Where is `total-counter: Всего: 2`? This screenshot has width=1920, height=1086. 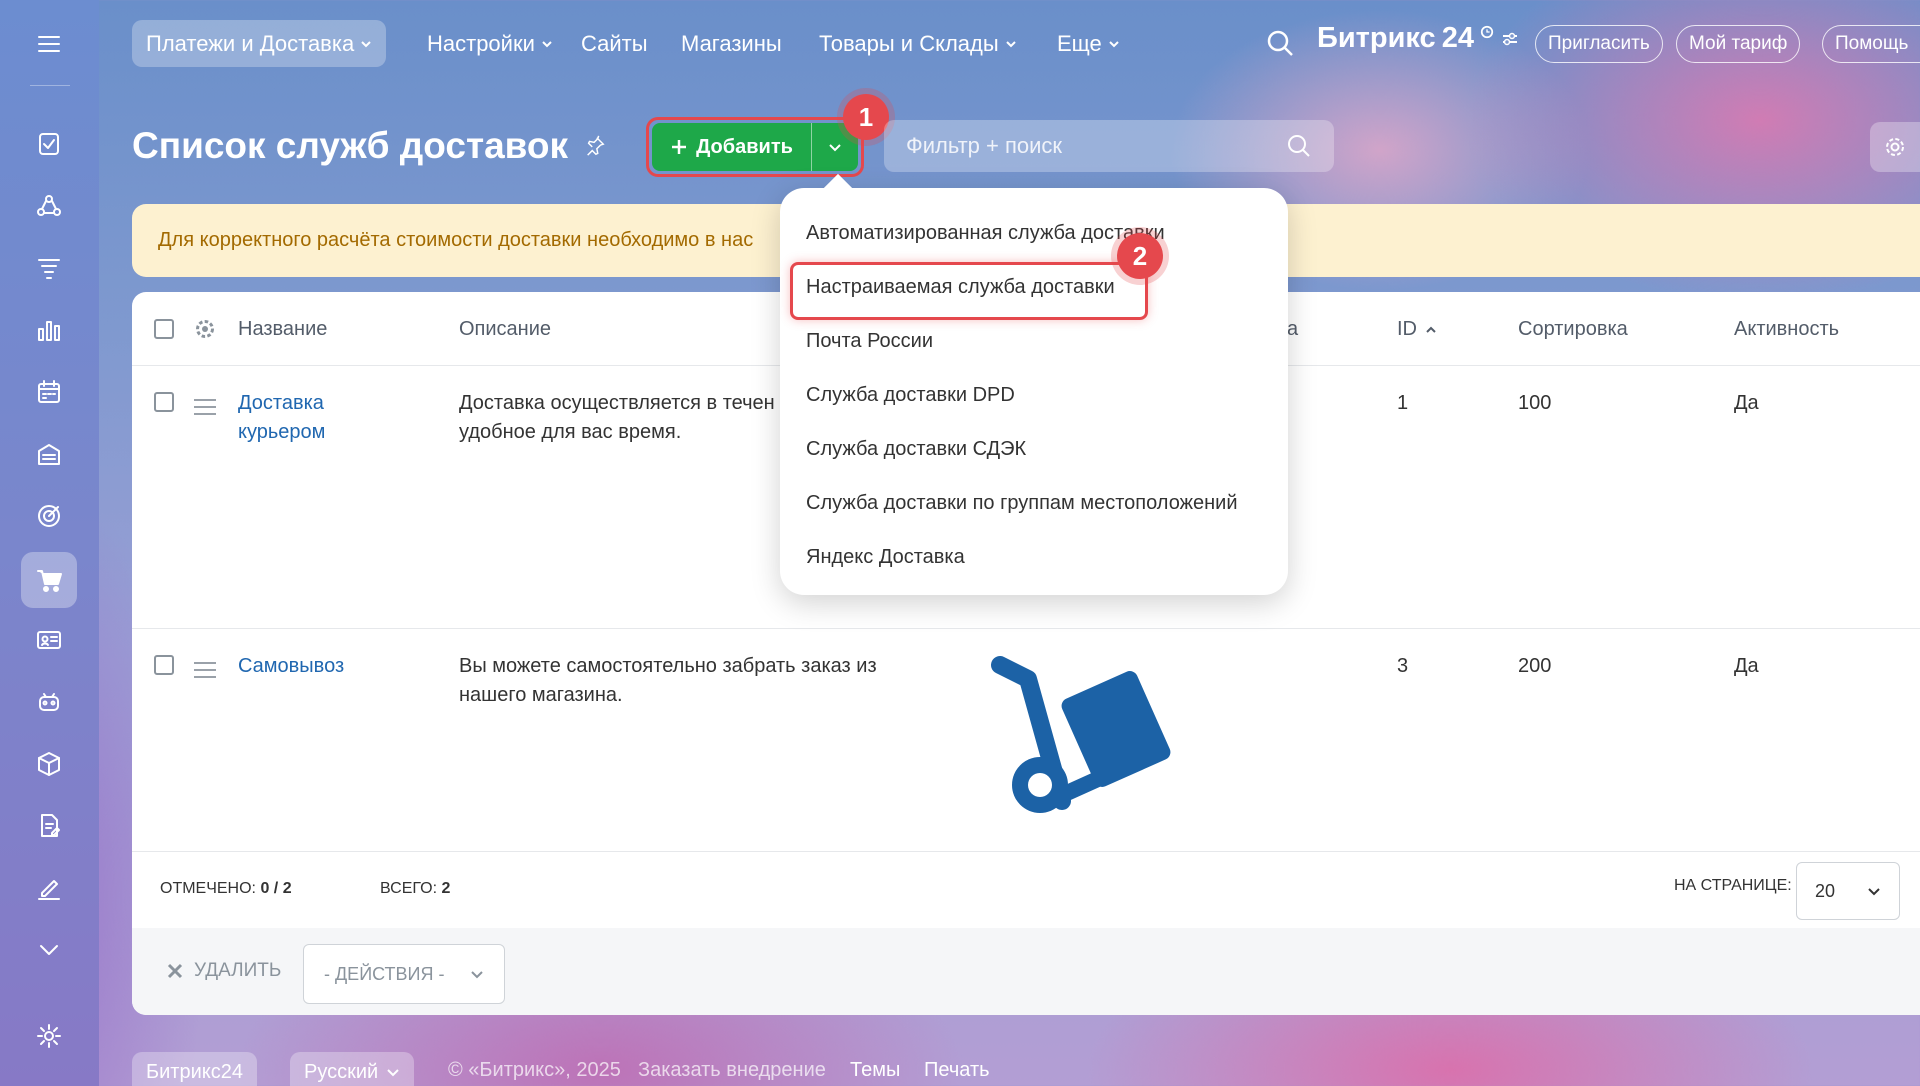 total-counter: Всего: 2 is located at coordinates (415, 889).